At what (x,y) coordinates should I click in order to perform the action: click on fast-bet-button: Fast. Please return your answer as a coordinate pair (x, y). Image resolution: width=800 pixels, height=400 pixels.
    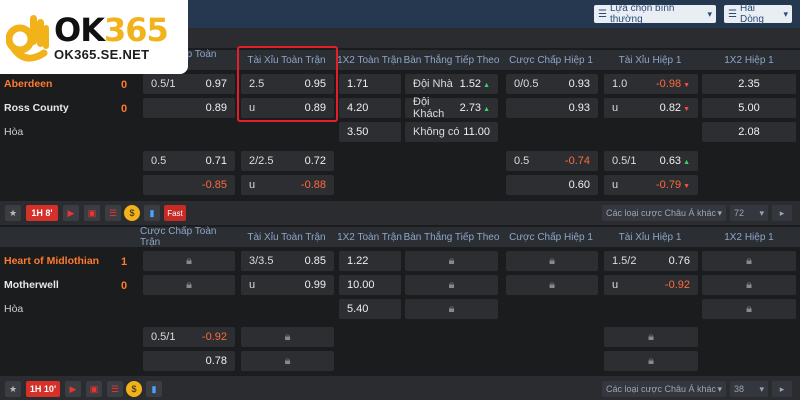
    Looking at the image, I should click on (175, 213).